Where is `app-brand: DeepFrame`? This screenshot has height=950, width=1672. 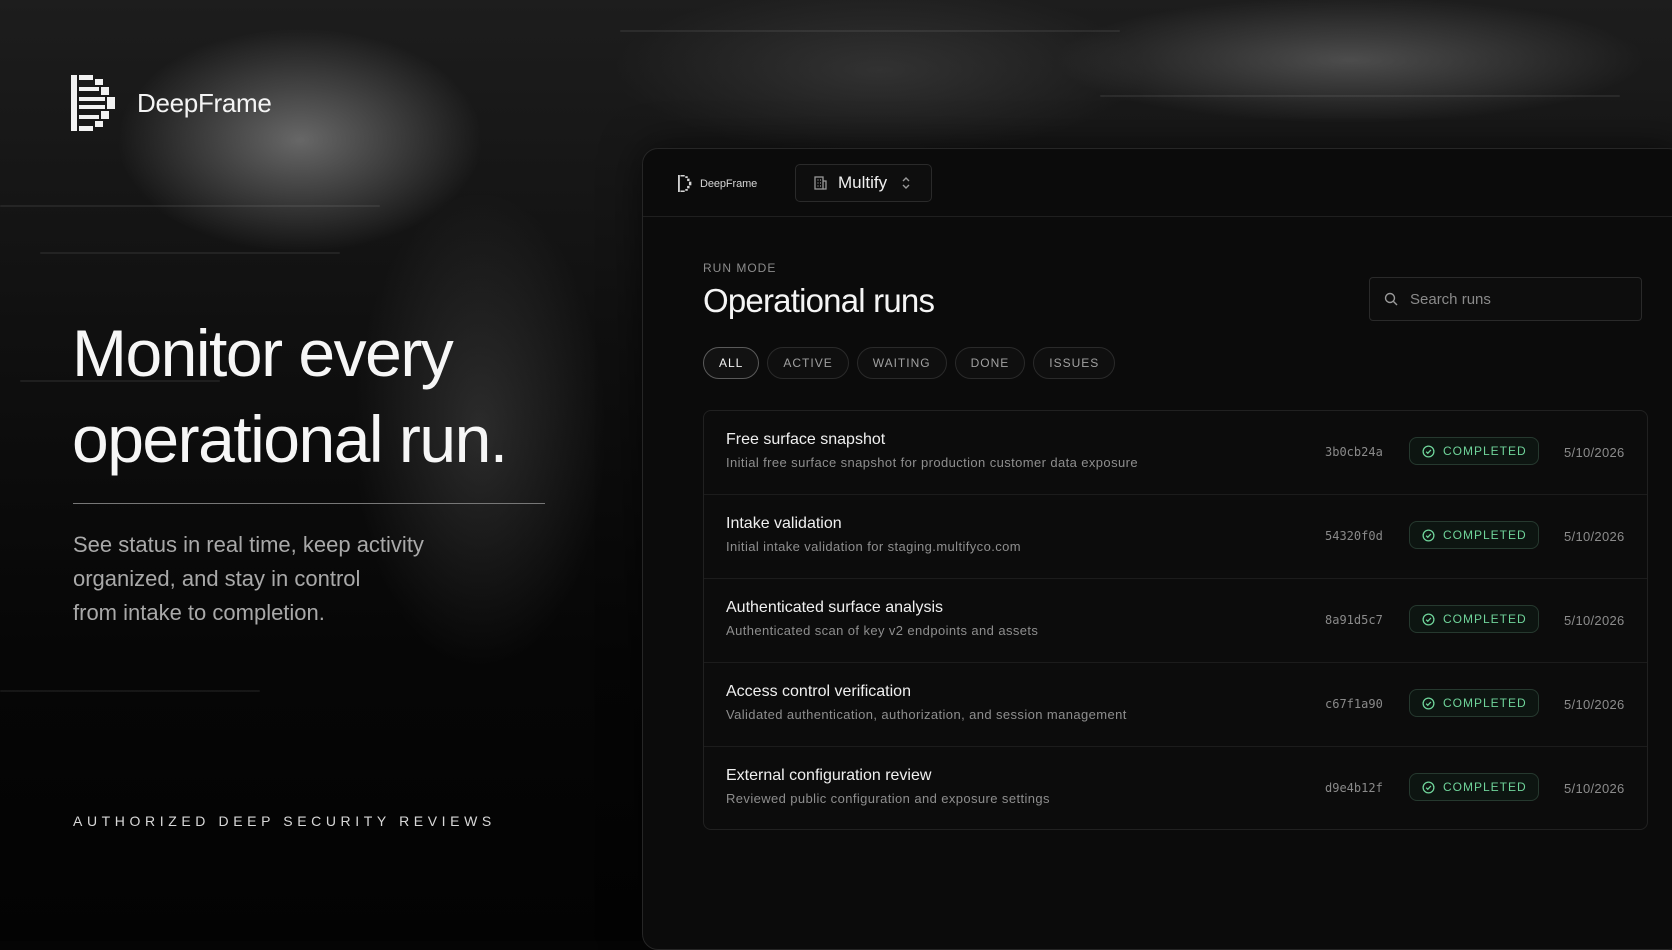 app-brand: DeepFrame is located at coordinates (717, 183).